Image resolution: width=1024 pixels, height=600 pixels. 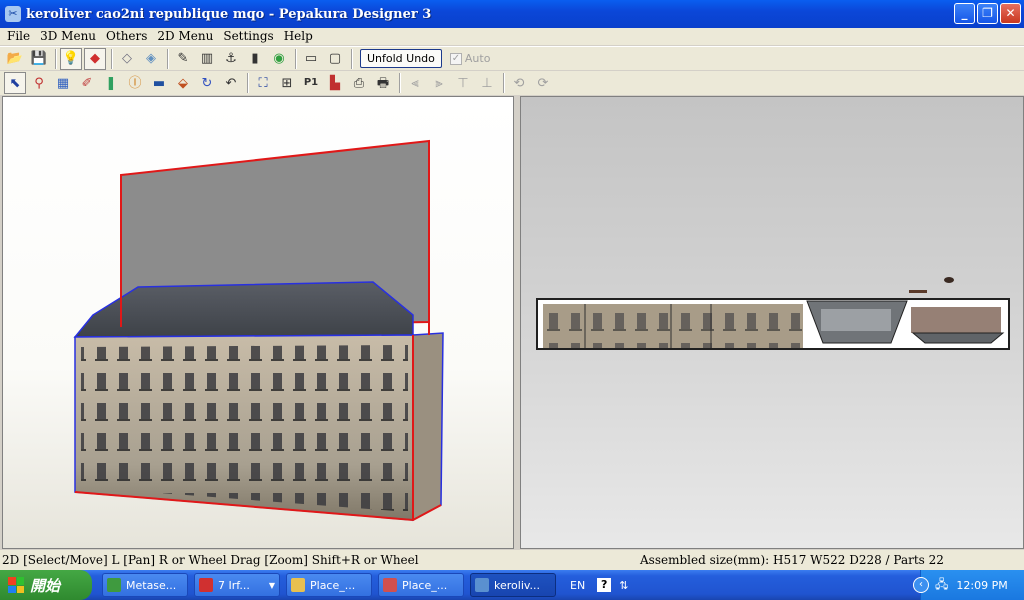 I want to click on align-top-icon: ⊤, so click(x=463, y=83).